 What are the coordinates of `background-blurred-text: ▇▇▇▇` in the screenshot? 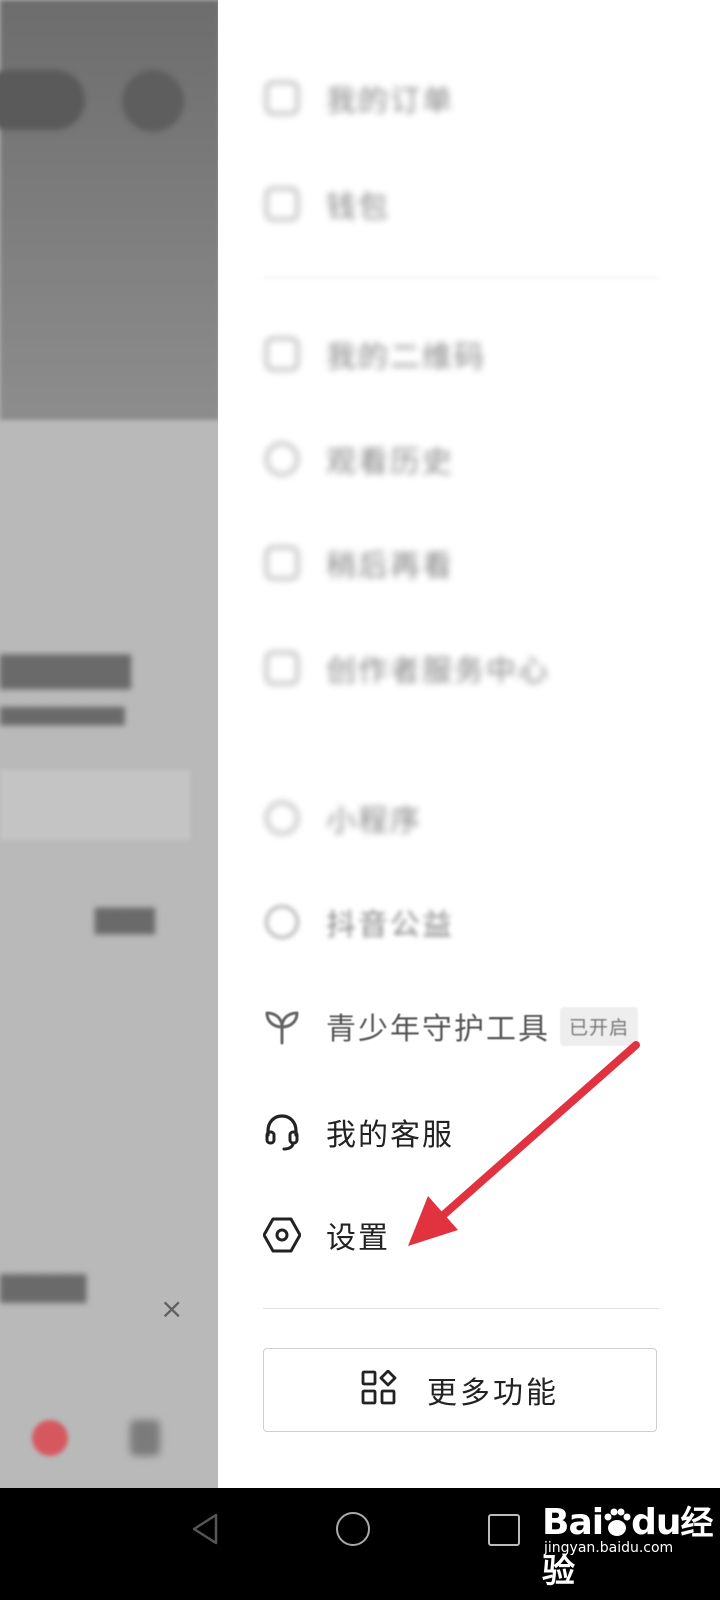 It's located at (43, 1286).